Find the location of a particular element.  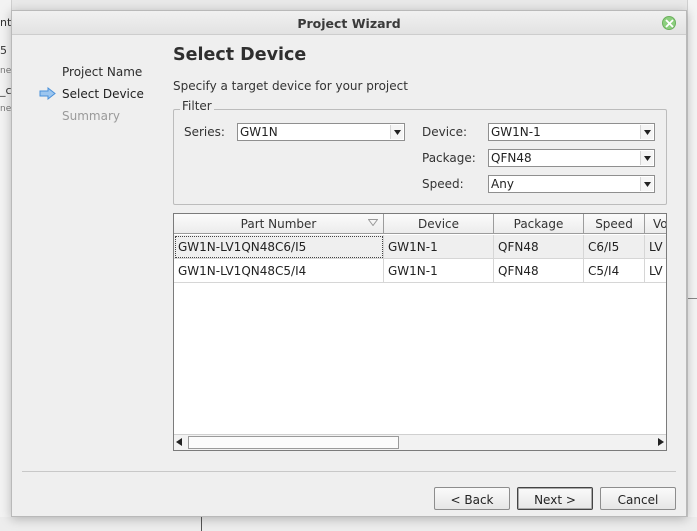

cell-part-number: GW1N-LV1QN48C6/I5 is located at coordinates (279, 247).